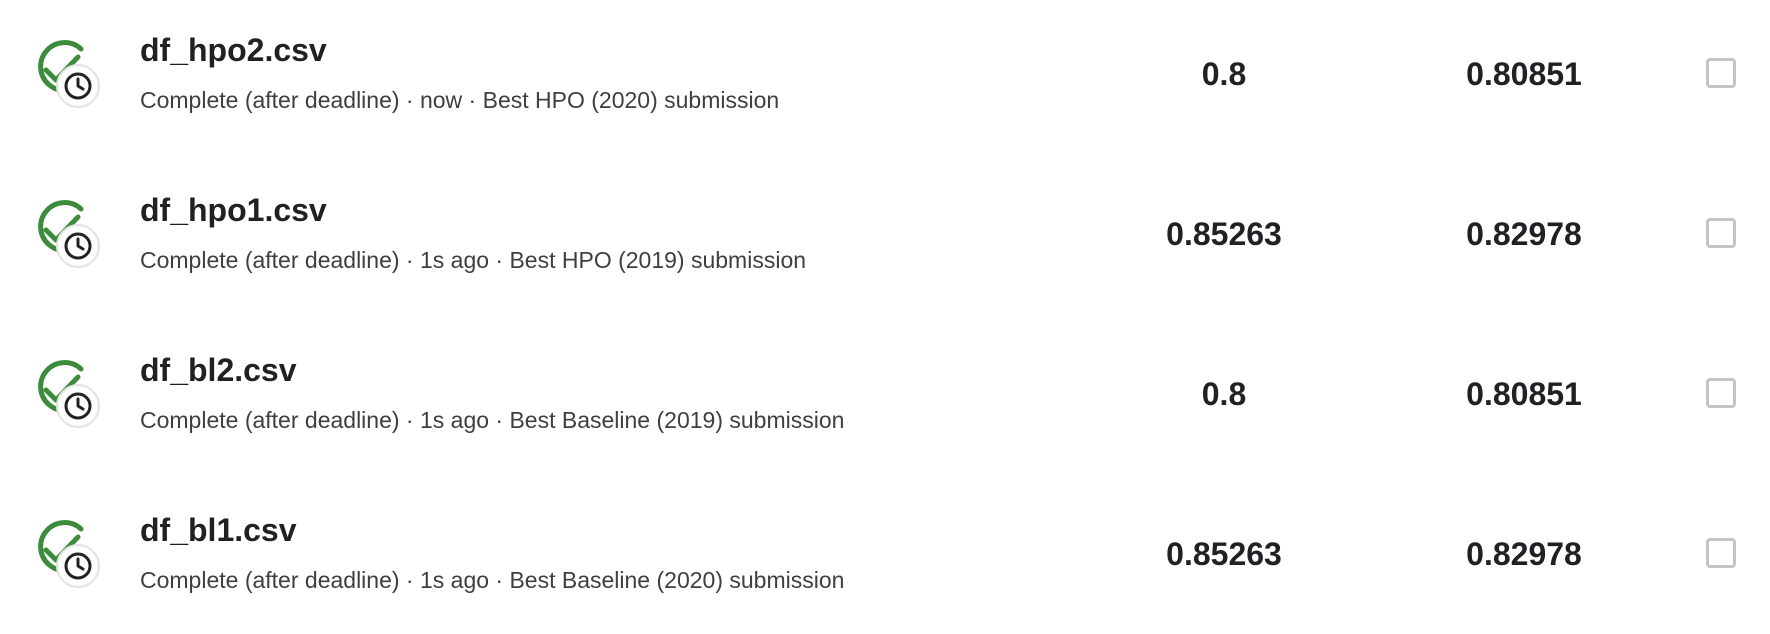  Describe the element at coordinates (218, 530) in the screenshot. I see `submission-file-name: df_bl1.csv` at that location.